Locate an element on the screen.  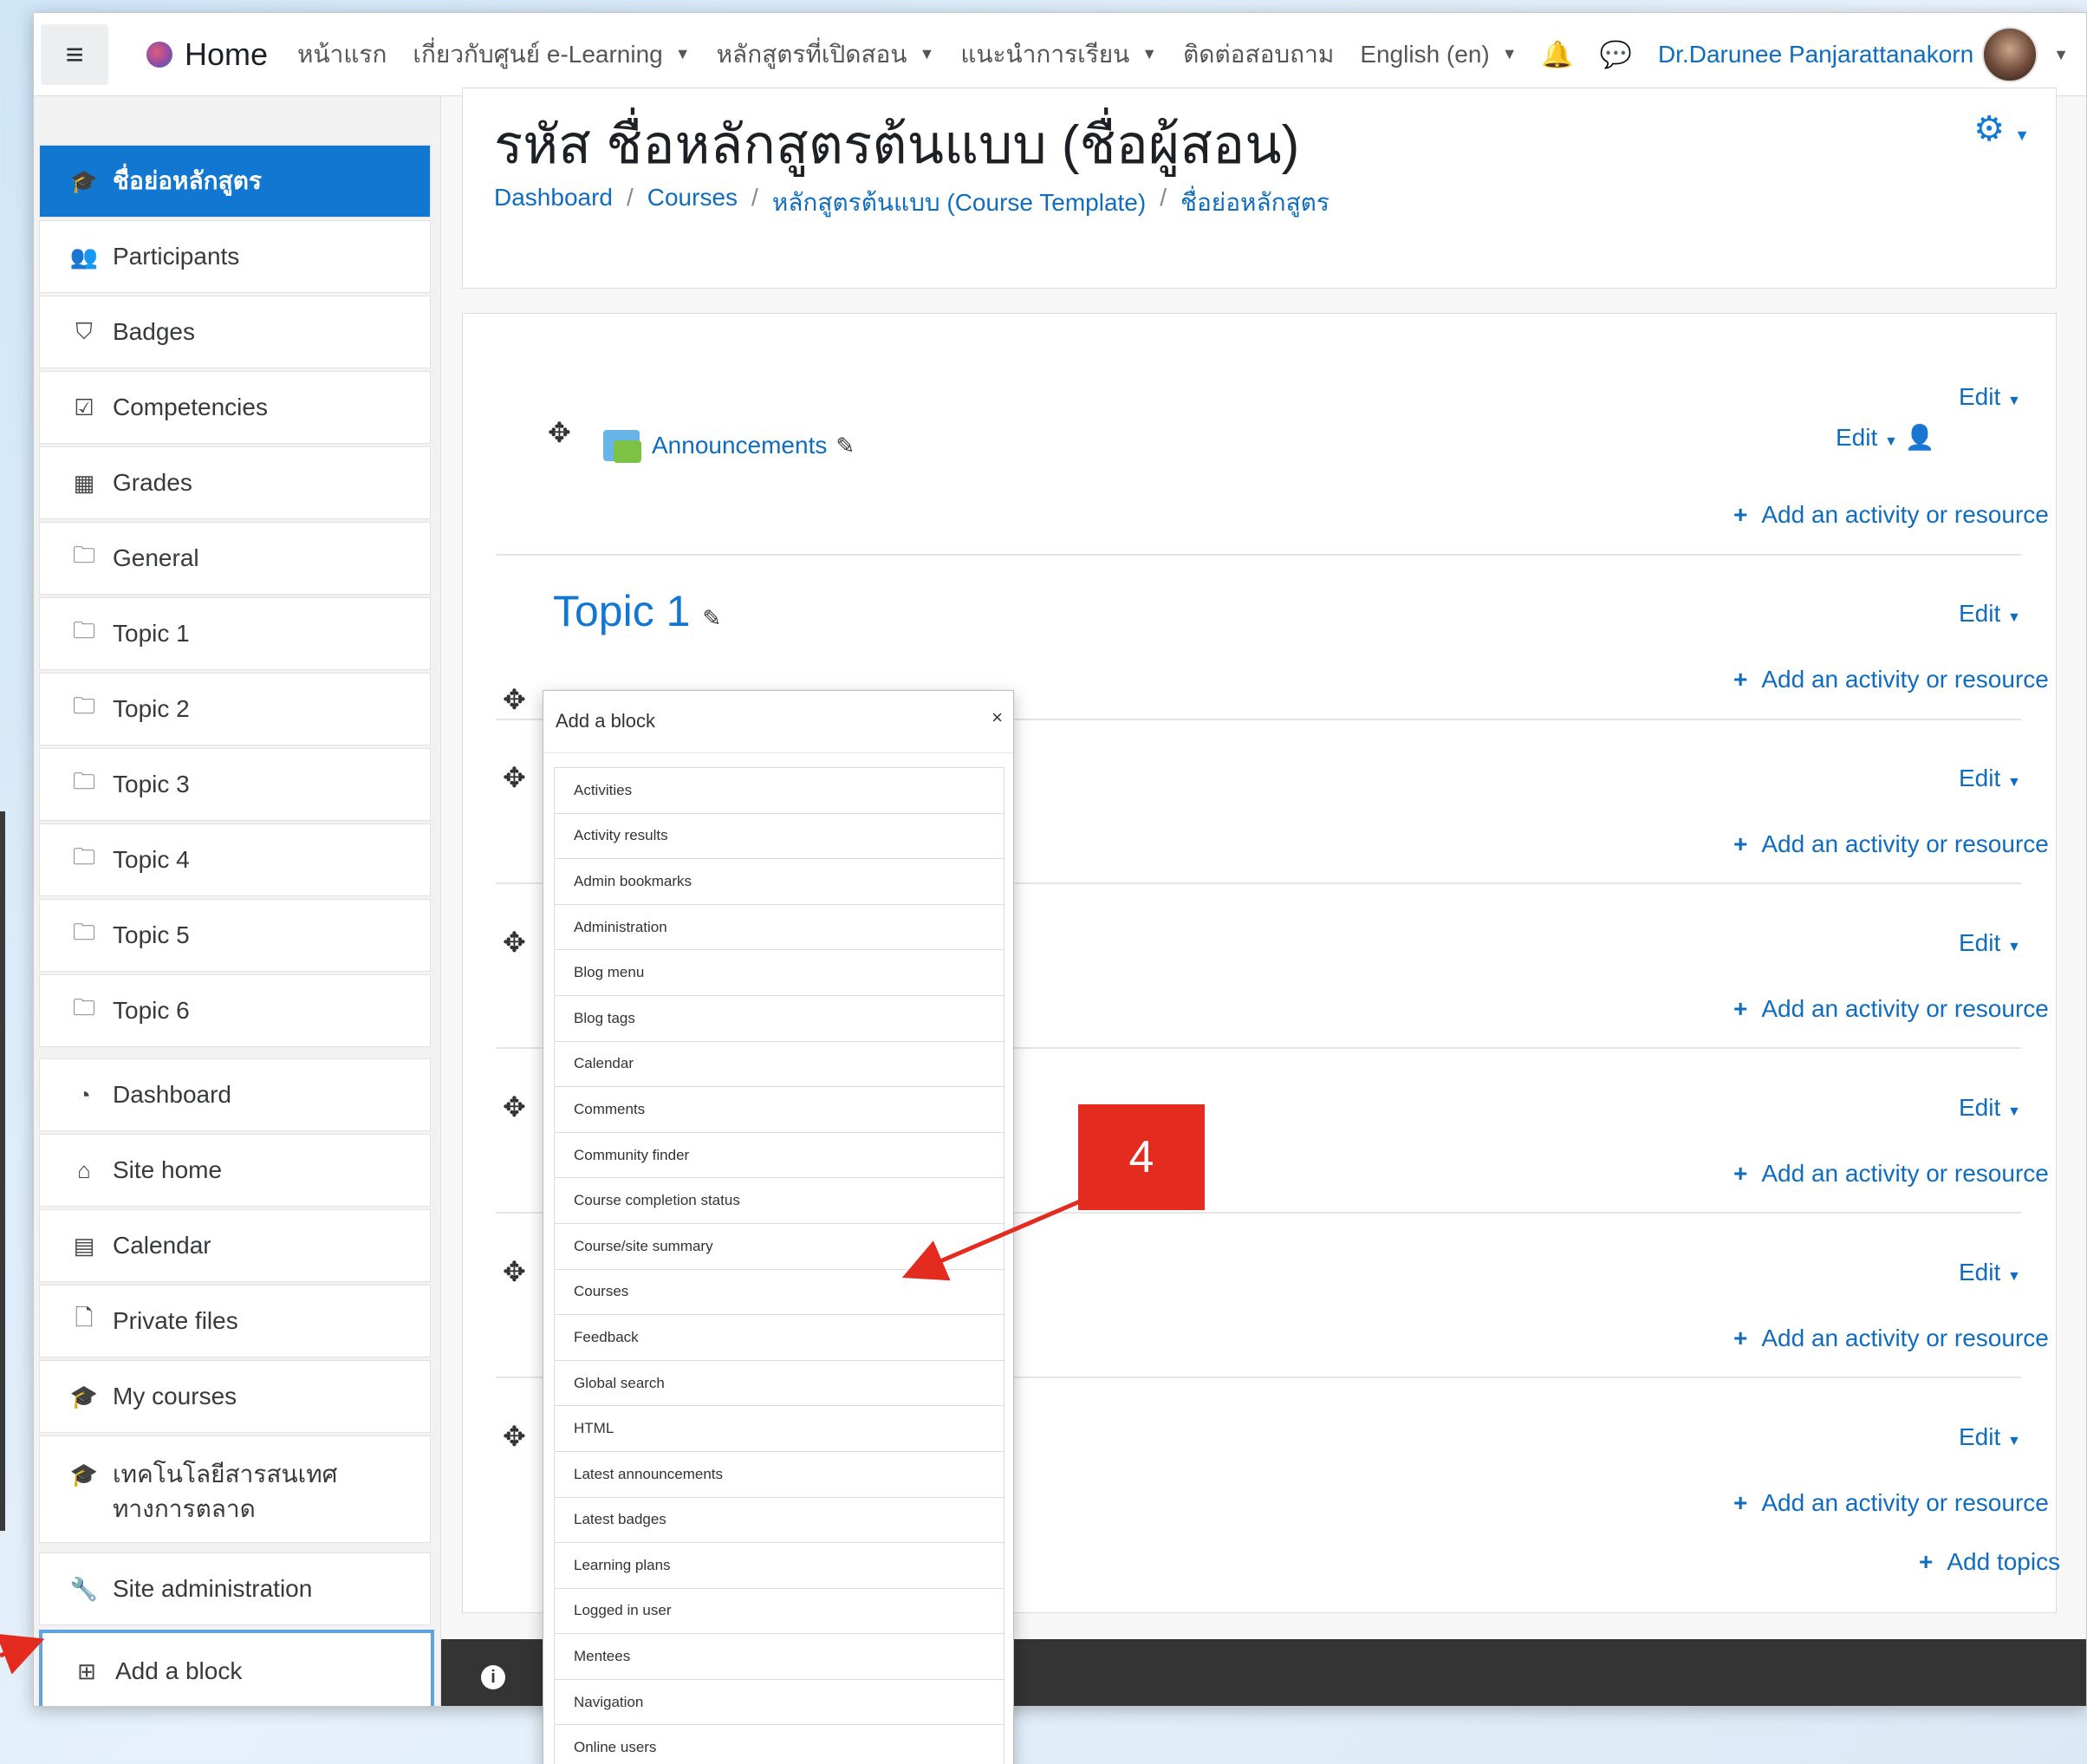
drawer-item-site-administration: 🔧 Site administration is located at coordinates (235, 1588).